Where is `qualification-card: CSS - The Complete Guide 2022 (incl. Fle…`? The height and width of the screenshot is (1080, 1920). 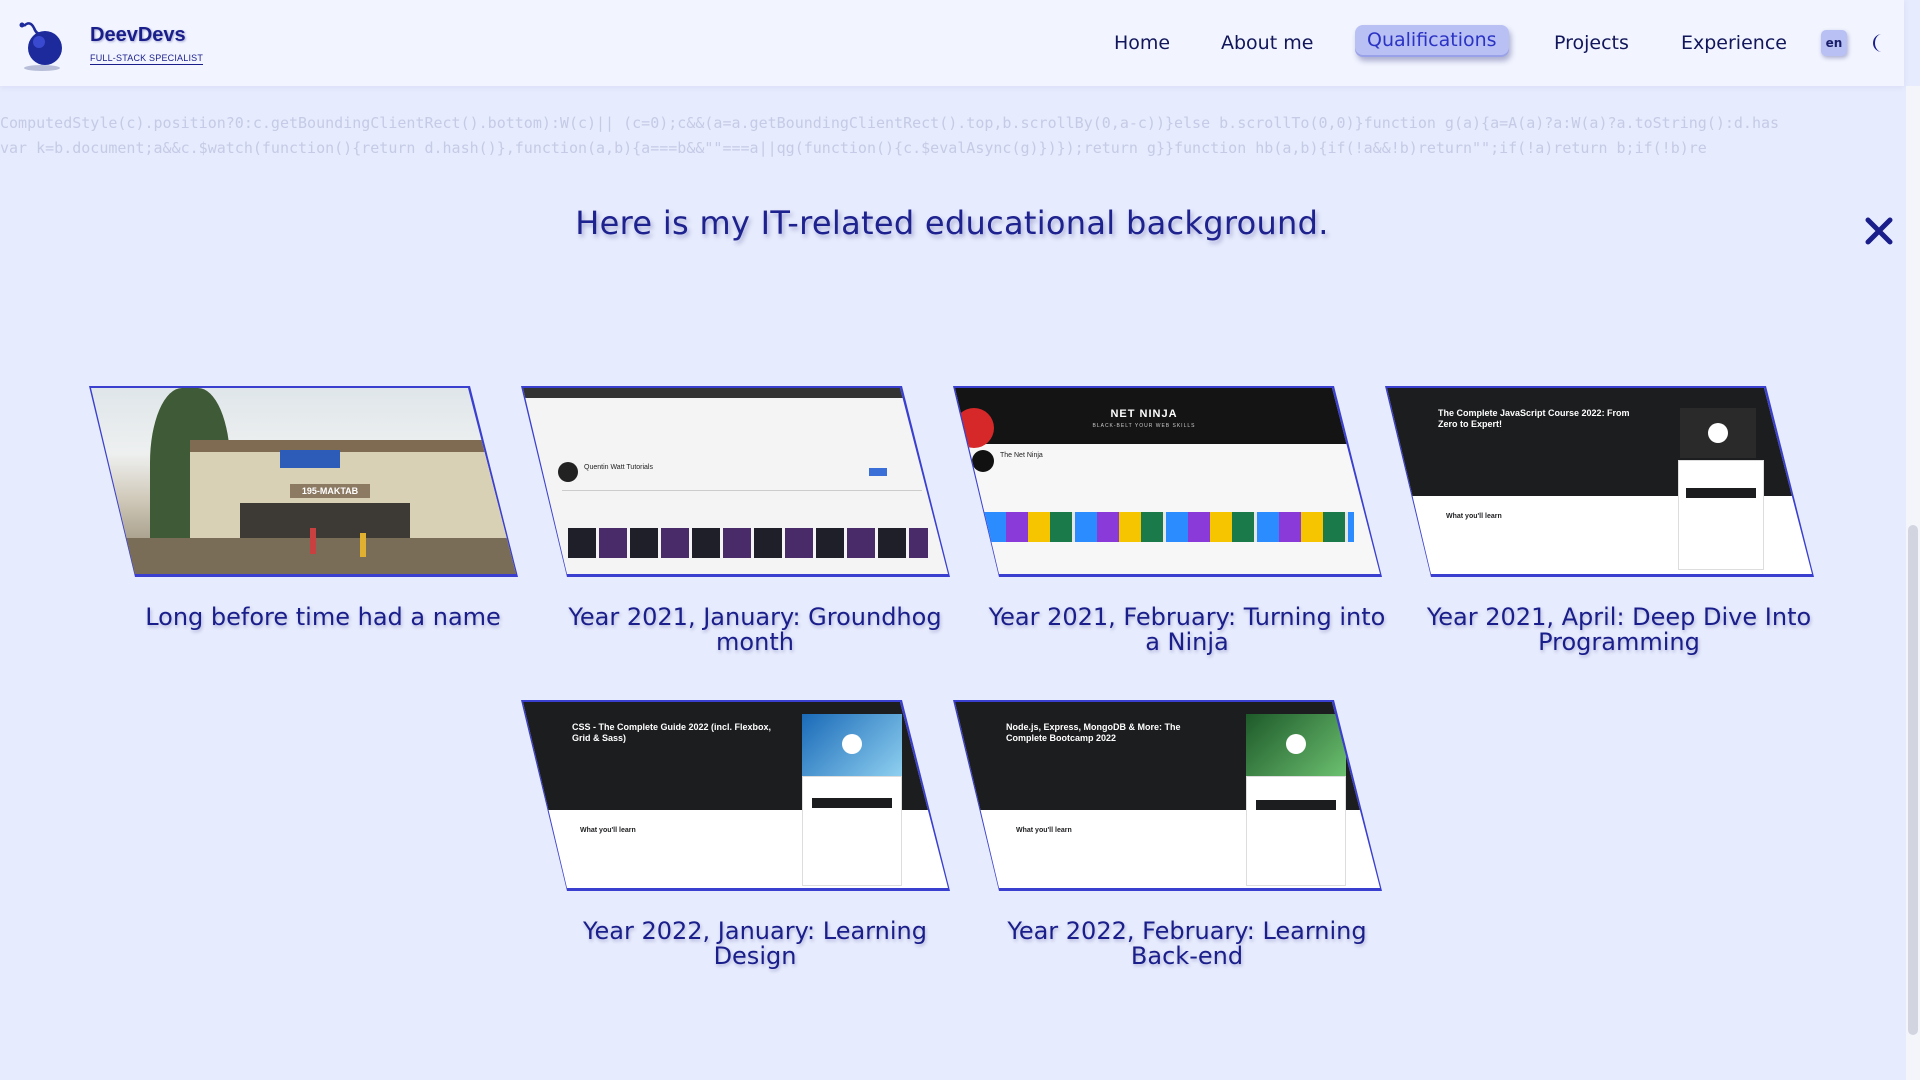
qualification-card: CSS - The Complete Guide 2022 (incl. Fle… is located at coordinates (735, 844).